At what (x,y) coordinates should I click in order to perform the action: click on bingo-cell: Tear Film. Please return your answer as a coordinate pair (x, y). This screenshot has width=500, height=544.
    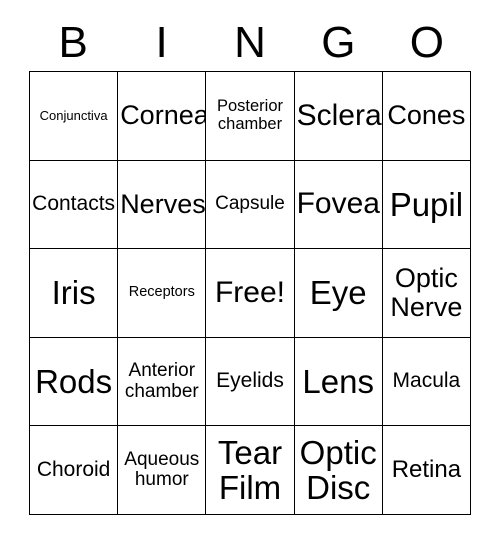
    Looking at the image, I should click on (250, 470).